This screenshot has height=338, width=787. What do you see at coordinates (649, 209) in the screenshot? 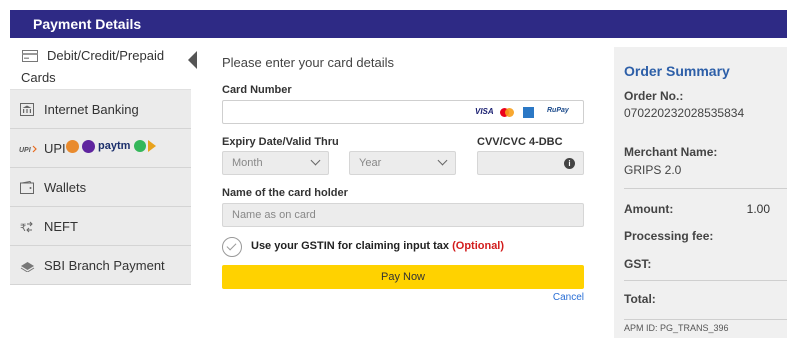
I see `amount-label: Amount:` at bounding box center [649, 209].